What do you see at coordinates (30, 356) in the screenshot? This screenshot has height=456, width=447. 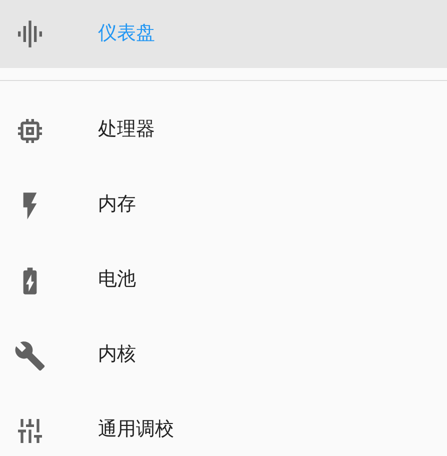 I see `wrench-icon` at bounding box center [30, 356].